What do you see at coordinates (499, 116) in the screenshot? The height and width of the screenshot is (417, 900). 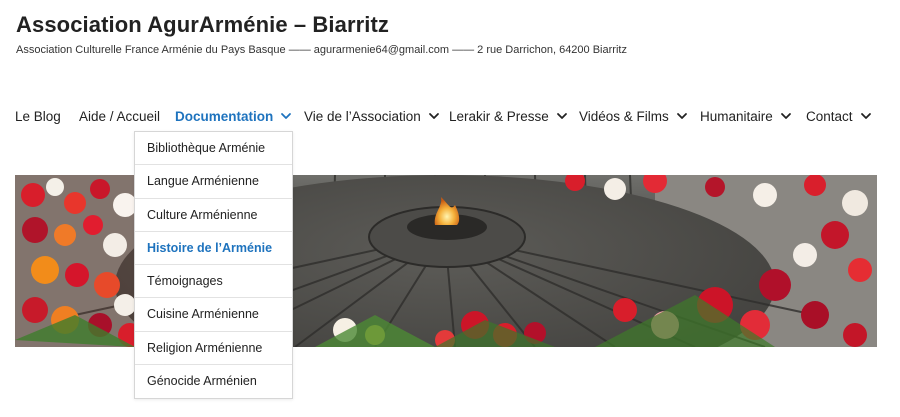 I see `nav-item-label: Lerakir & Presse` at bounding box center [499, 116].